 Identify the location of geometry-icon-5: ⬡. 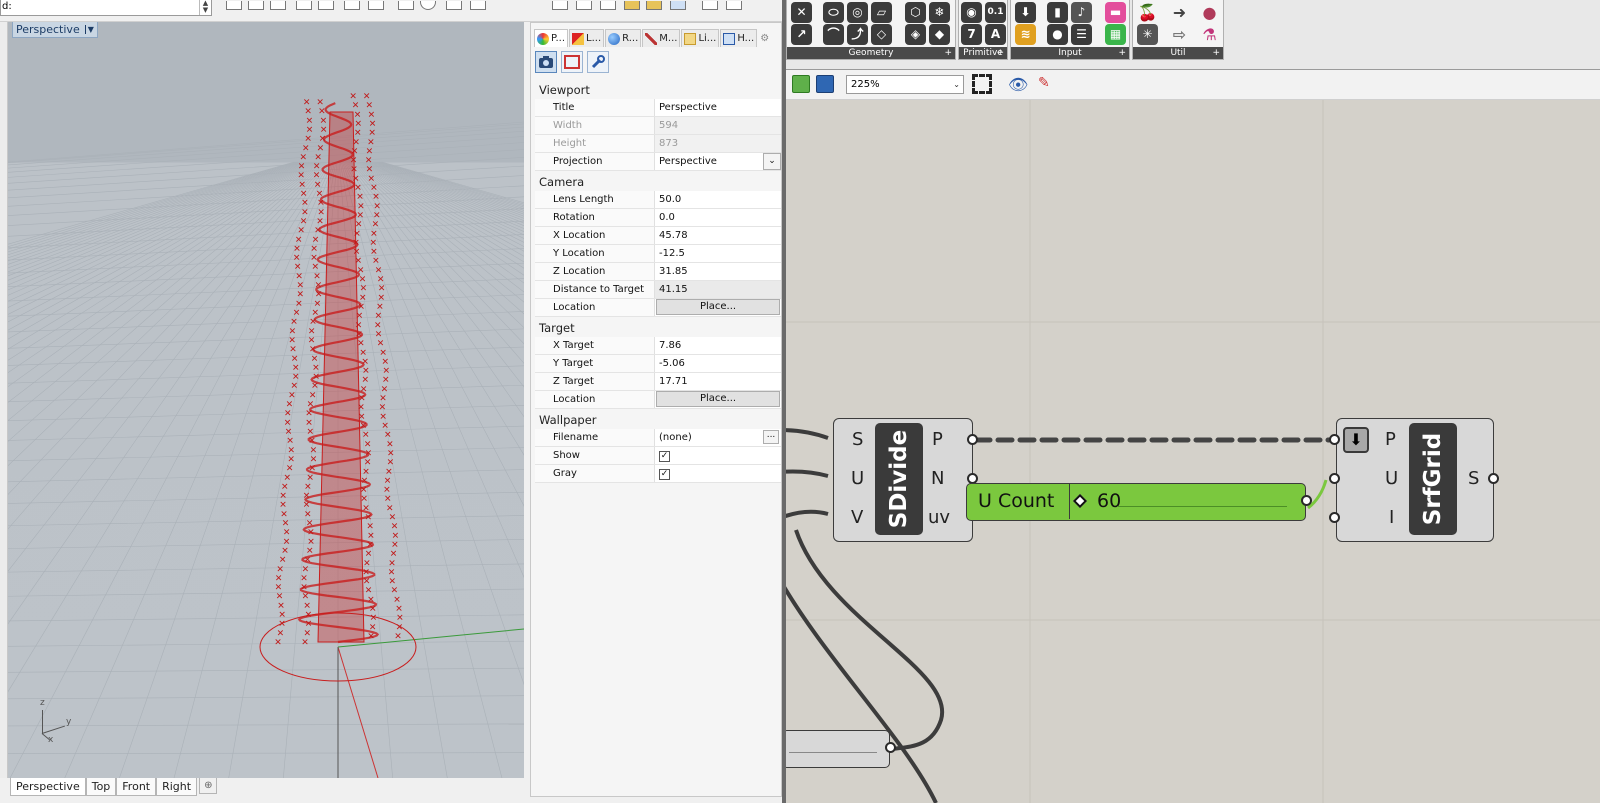
(915, 12).